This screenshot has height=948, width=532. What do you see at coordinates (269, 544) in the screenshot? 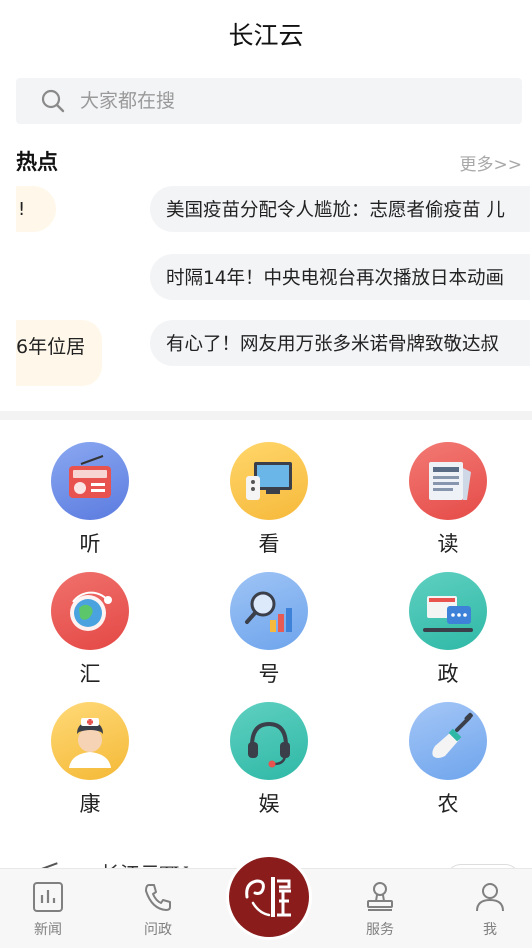
I see `feature-label: 看` at bounding box center [269, 544].